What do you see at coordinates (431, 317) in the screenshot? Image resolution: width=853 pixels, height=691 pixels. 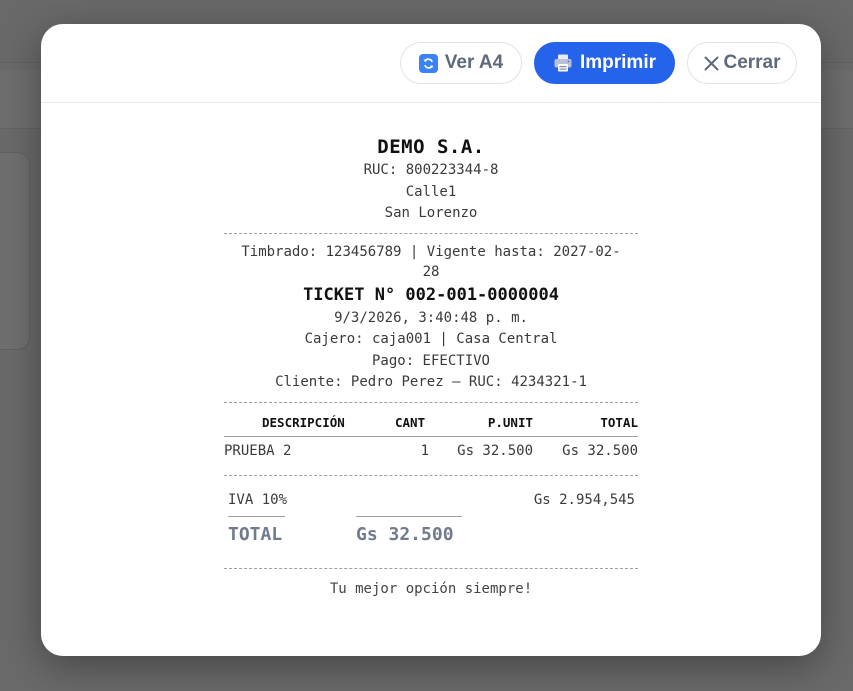 I see `ticket-datetime: 9/3/2026, 3:40:48 p. m.` at bounding box center [431, 317].